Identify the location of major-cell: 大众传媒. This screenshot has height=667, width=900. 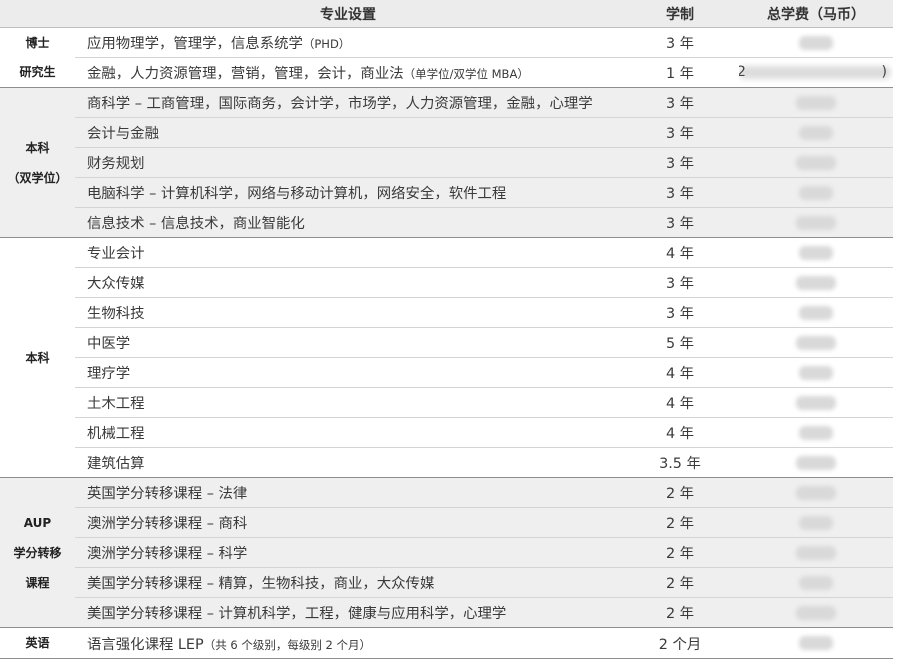
(348, 282).